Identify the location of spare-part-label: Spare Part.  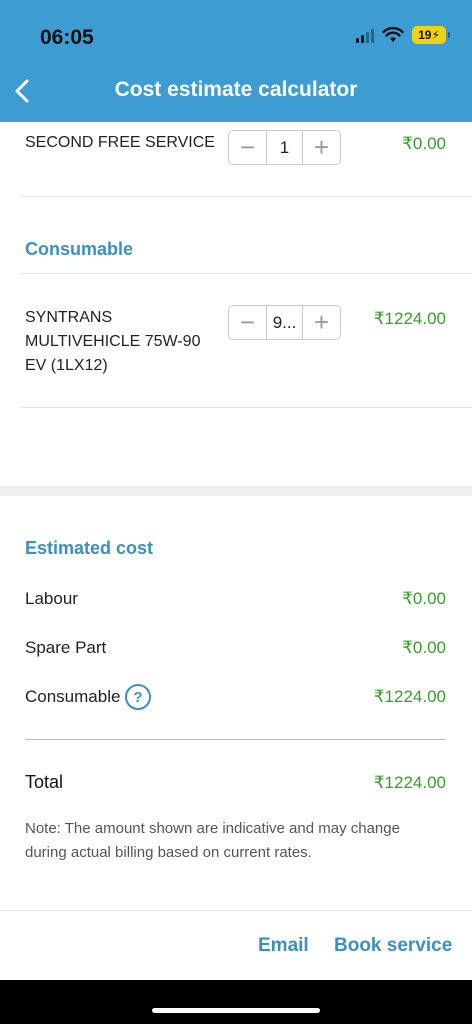
(66, 647).